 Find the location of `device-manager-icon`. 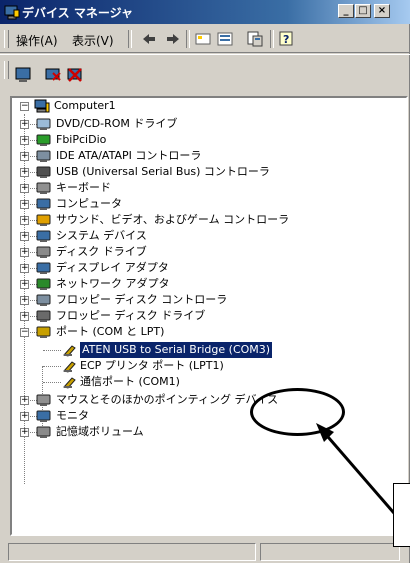

device-manager-icon is located at coordinates (12, 12).